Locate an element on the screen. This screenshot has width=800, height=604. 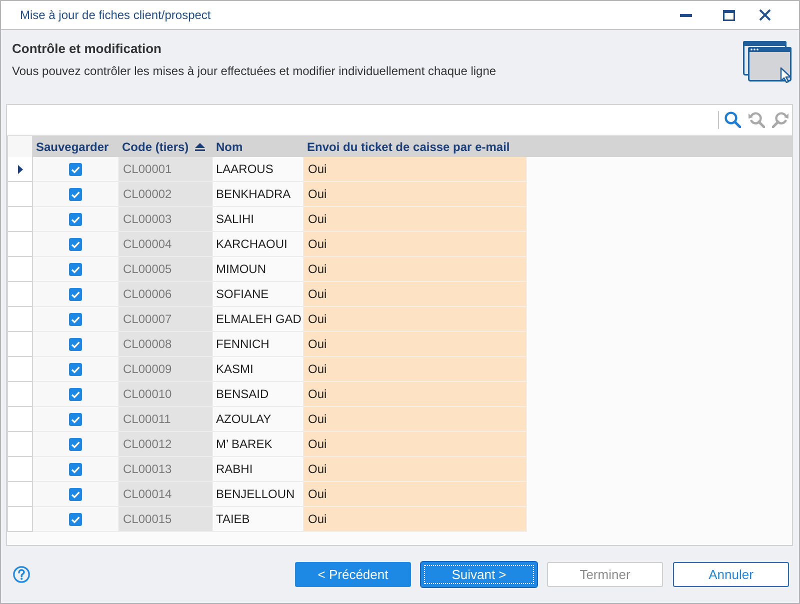
column-header: Code (tiers) is located at coordinates (166, 146).